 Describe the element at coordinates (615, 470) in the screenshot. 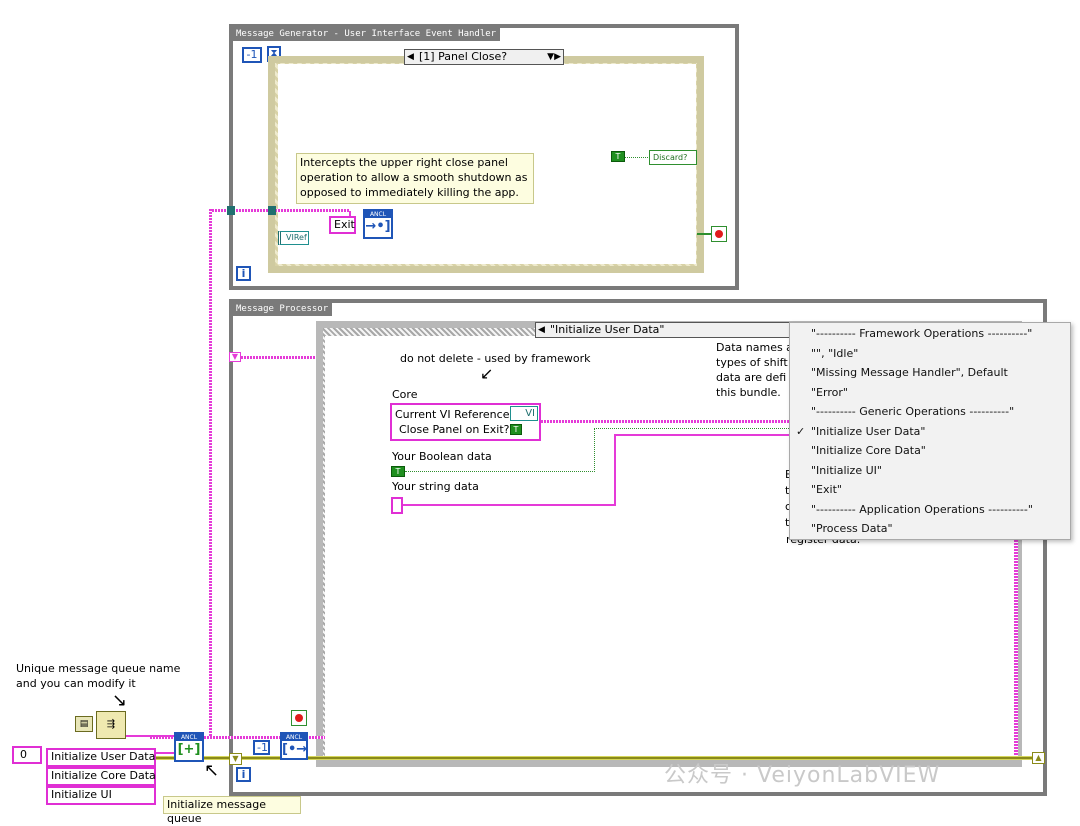

I see `string-data-wire-v` at that location.